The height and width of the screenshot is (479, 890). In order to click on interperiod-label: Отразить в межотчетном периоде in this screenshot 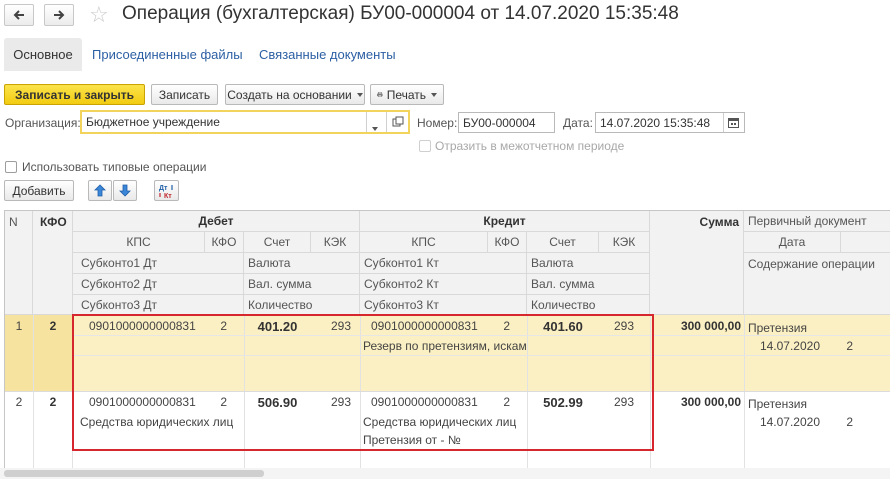, I will do `click(530, 146)`.